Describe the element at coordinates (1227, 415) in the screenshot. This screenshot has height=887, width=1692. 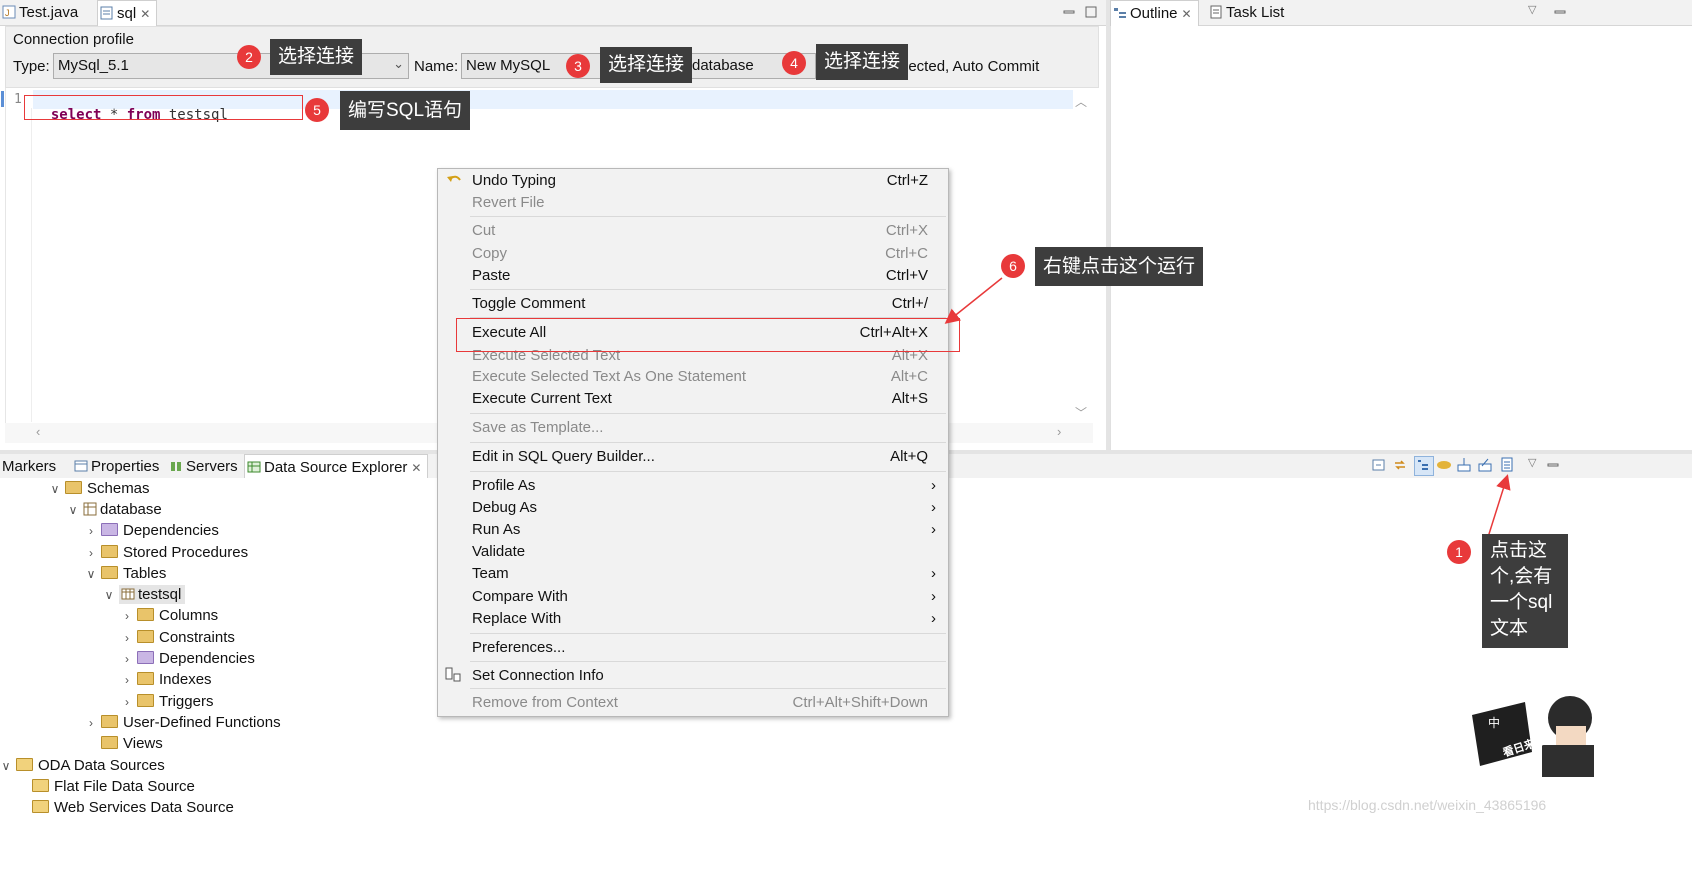
I see `annotation-arrows` at that location.